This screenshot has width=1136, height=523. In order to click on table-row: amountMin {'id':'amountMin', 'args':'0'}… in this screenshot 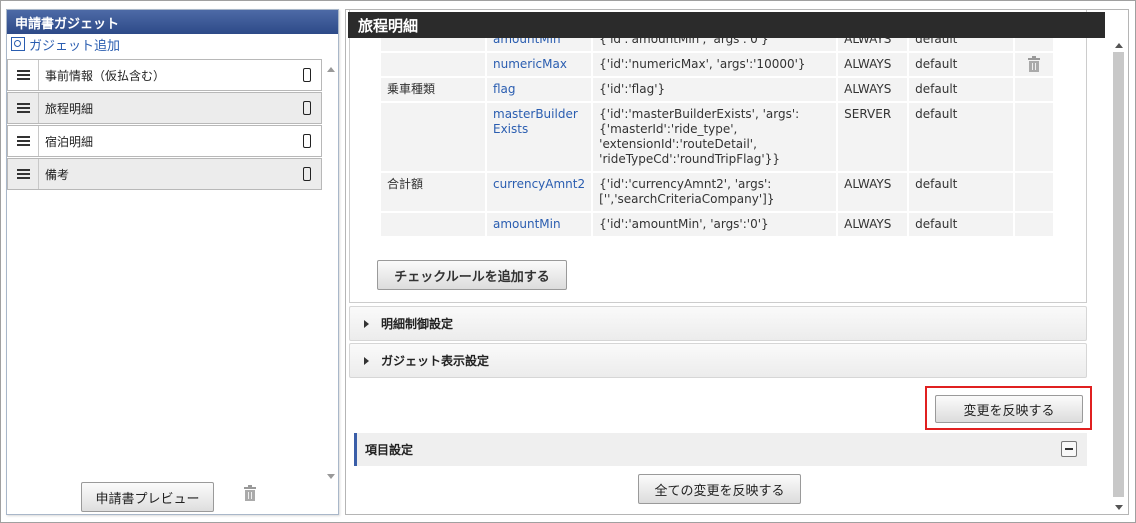, I will do `click(717, 224)`.